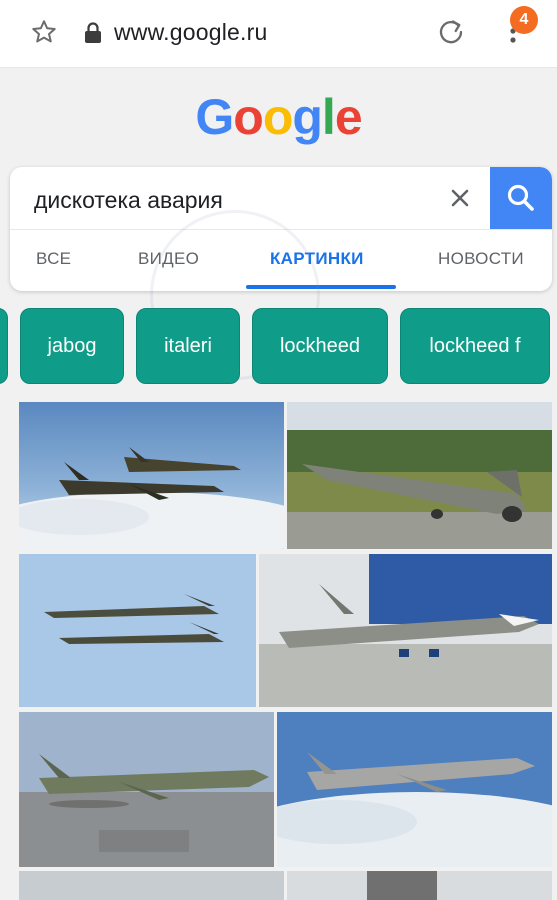  I want to click on search-icon, so click(520, 197).